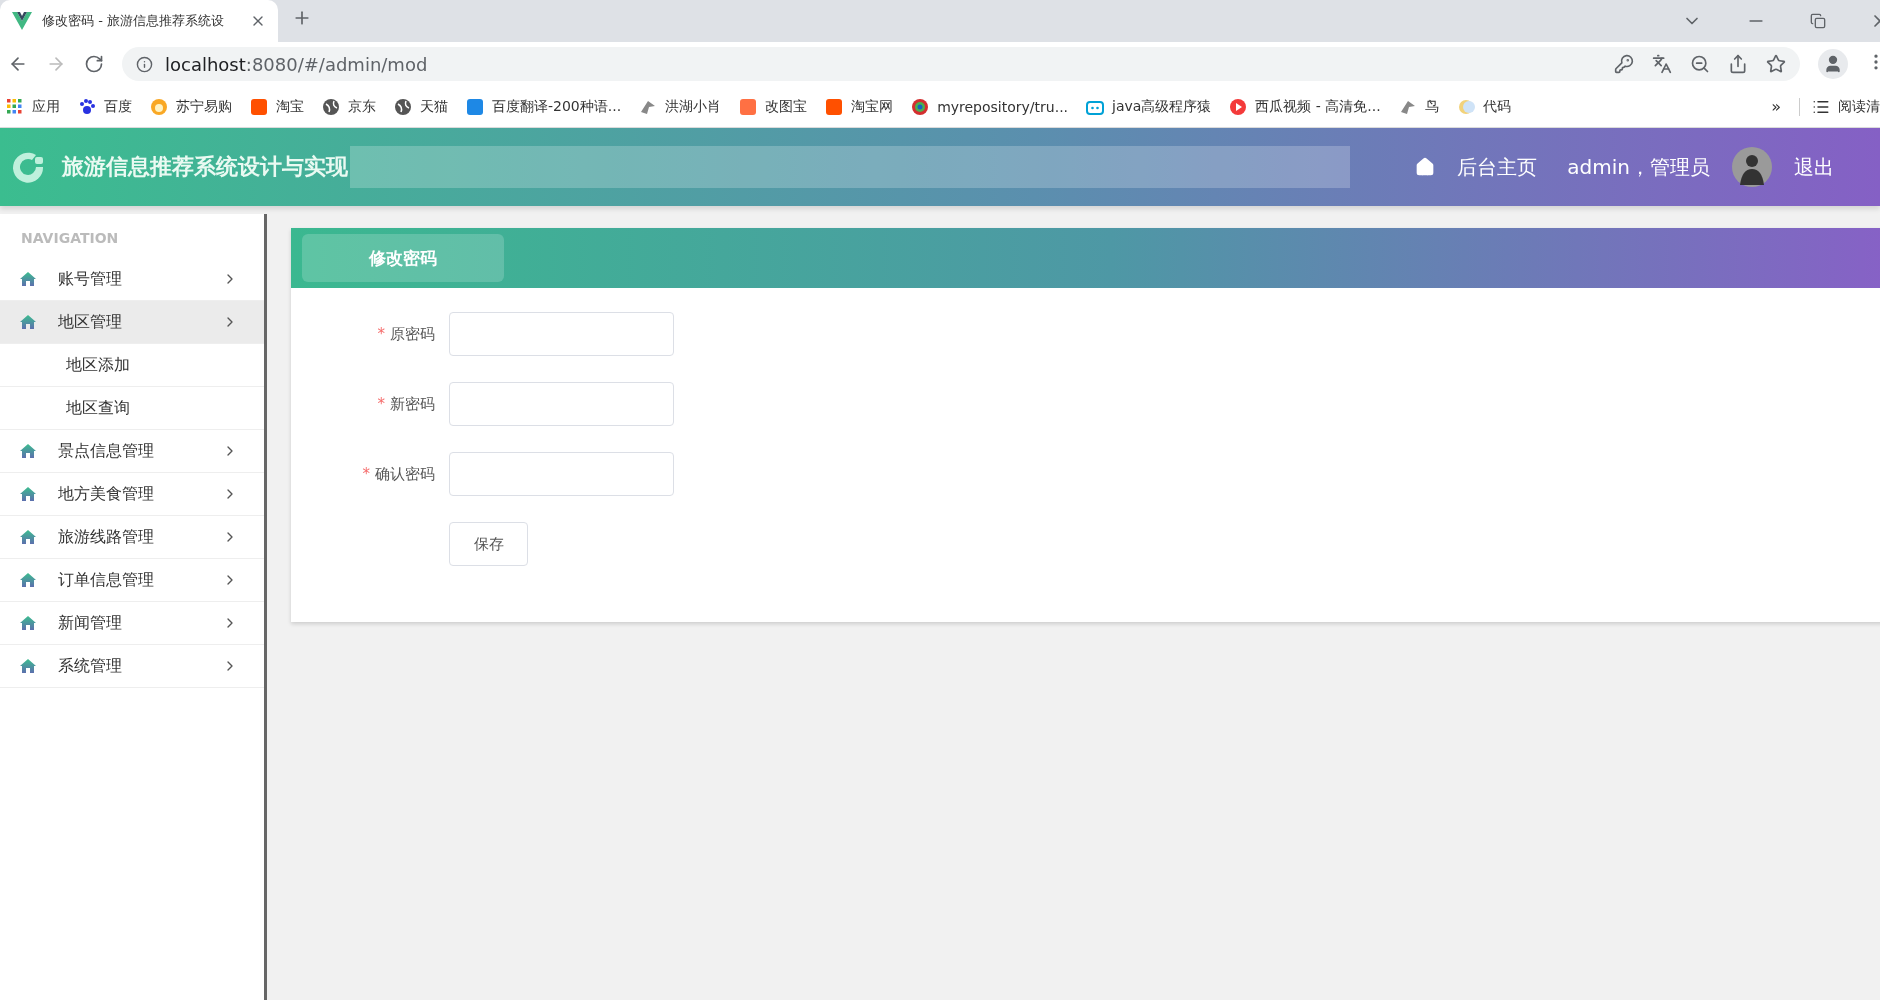  I want to click on translate-icon, so click(1662, 64).